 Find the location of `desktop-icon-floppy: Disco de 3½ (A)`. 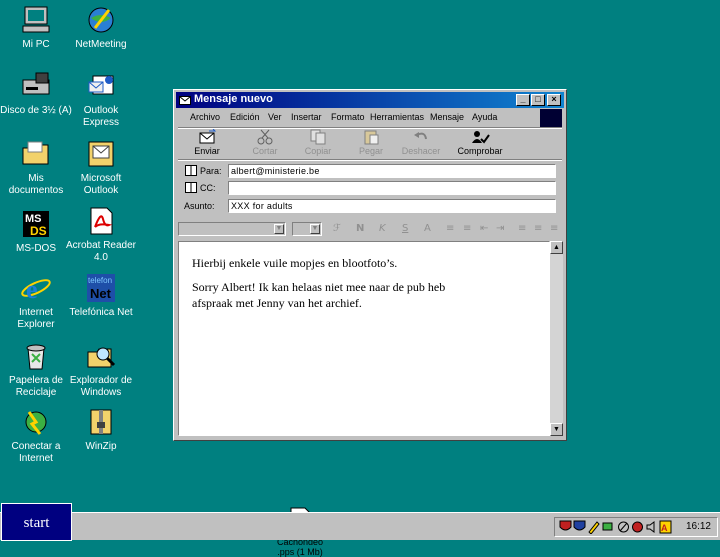

desktop-icon-floppy: Disco de 3½ (A) is located at coordinates (36, 93).